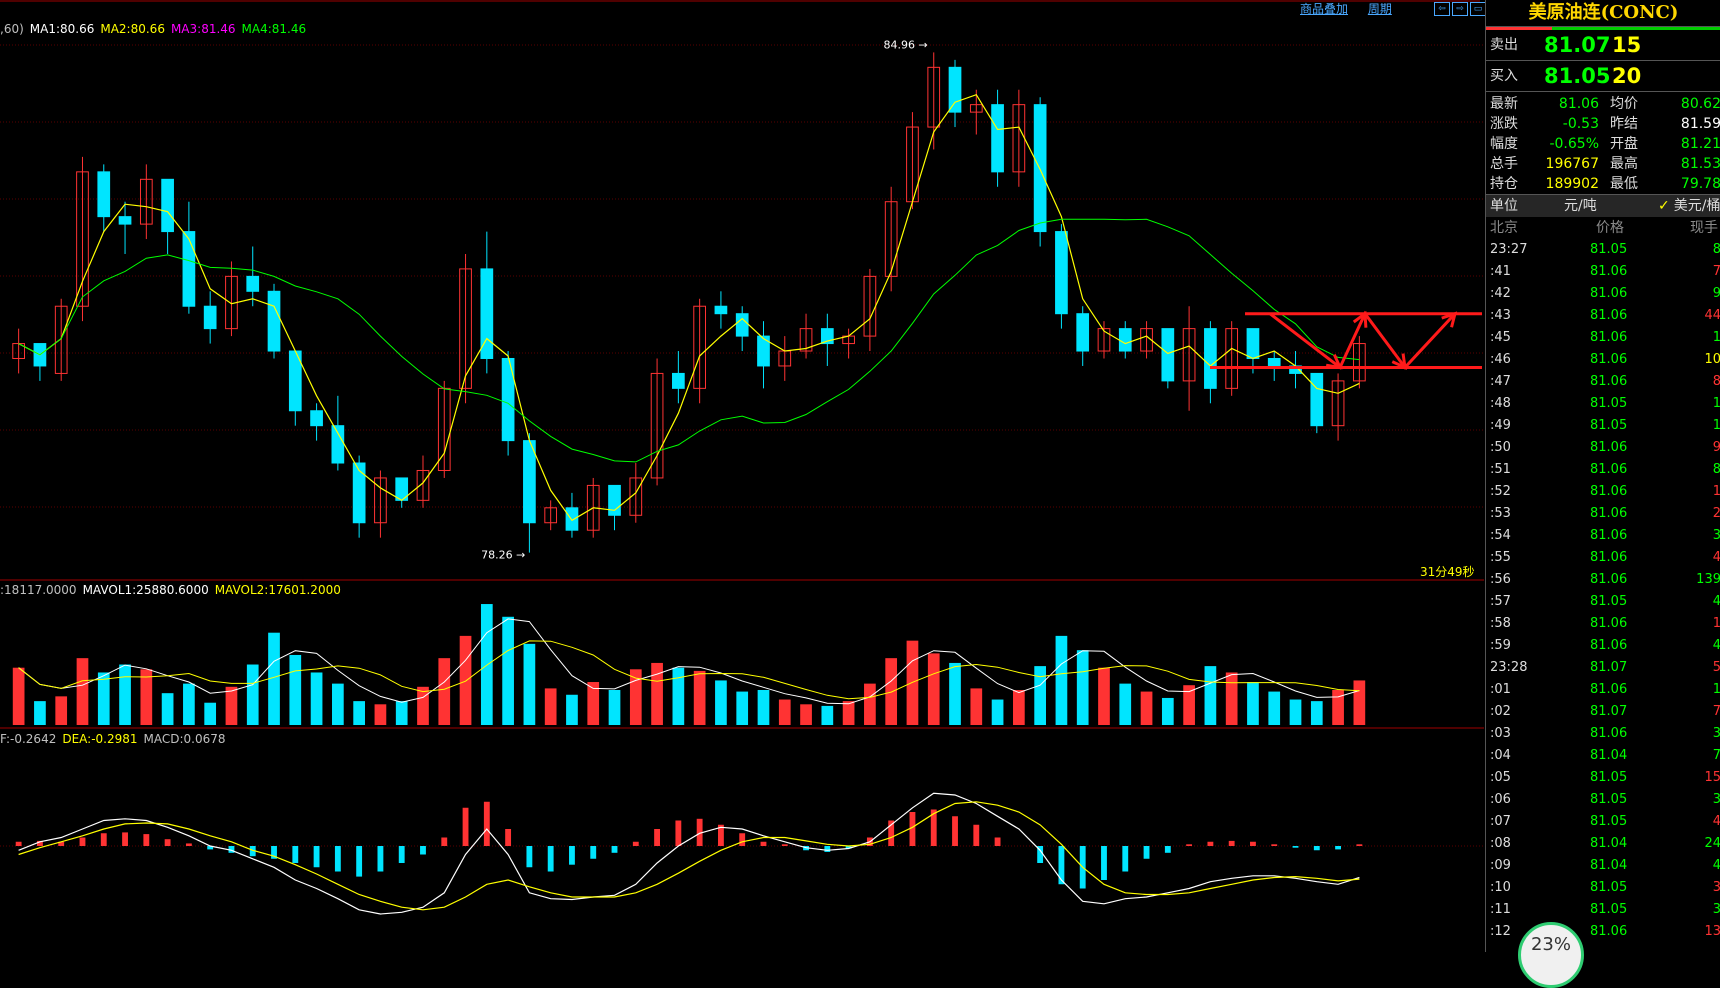 The height and width of the screenshot is (988, 1720). Describe the element at coordinates (1500, 513) in the screenshot. I see `tick-time: :53` at that location.